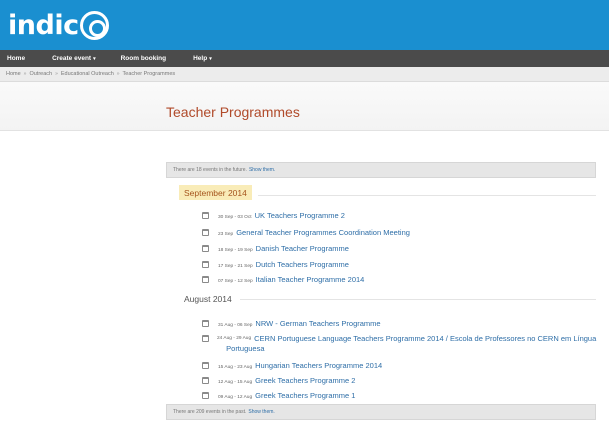 This screenshot has width=609, height=429. I want to click on event-date: 15 Aug - 23 Aug, so click(235, 367).